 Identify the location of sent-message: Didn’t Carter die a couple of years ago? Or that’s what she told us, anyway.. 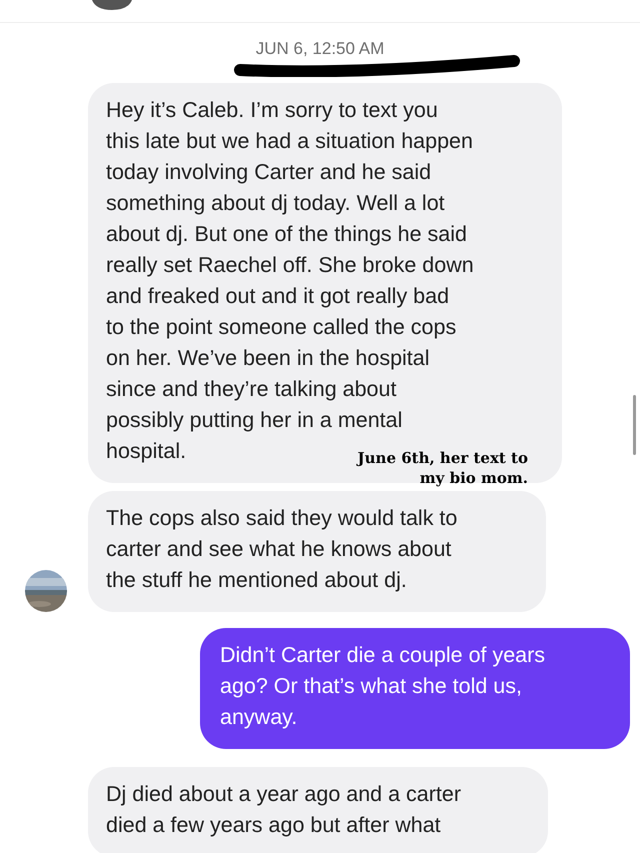
(415, 688).